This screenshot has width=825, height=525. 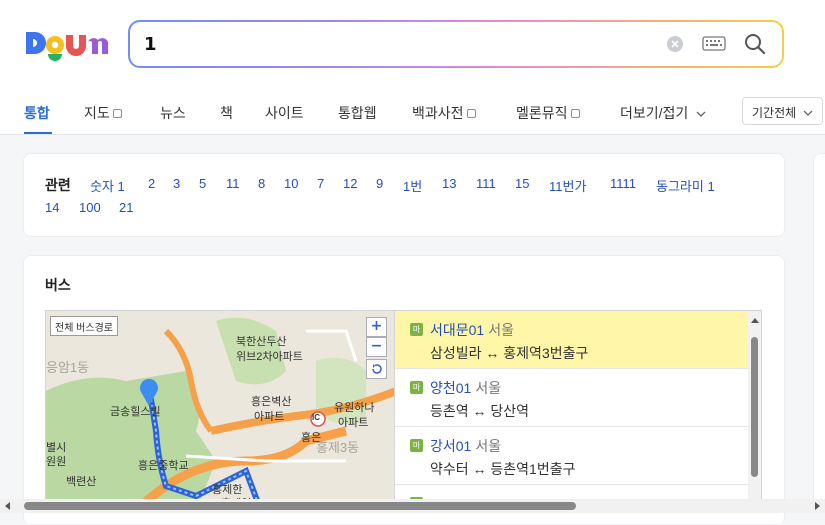 I want to click on related-link: 10, so click(x=291, y=183).